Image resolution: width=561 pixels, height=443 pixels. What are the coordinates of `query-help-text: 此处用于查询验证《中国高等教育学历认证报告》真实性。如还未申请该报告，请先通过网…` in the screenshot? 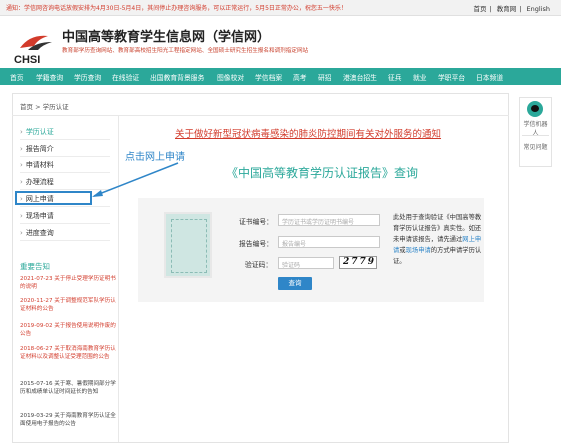 It's located at (437, 239).